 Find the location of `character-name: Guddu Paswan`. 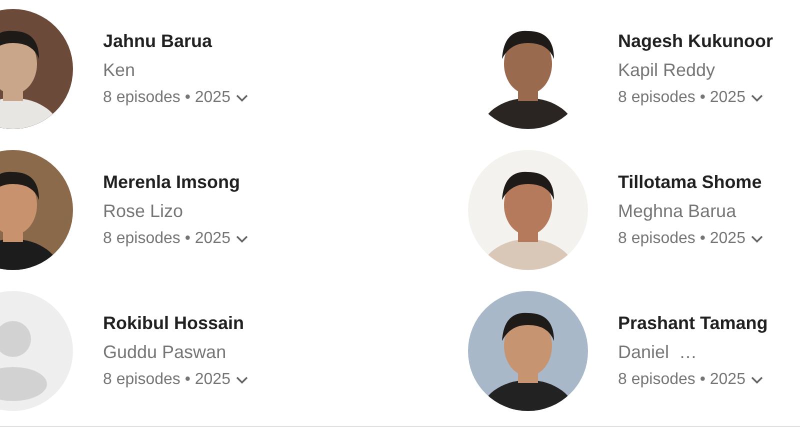

character-name: Guddu Paswan is located at coordinates (165, 352).